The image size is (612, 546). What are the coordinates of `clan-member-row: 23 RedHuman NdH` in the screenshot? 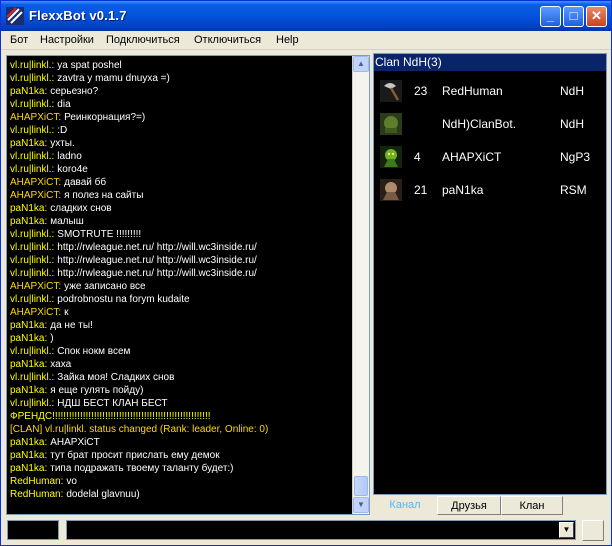 It's located at (490, 92).